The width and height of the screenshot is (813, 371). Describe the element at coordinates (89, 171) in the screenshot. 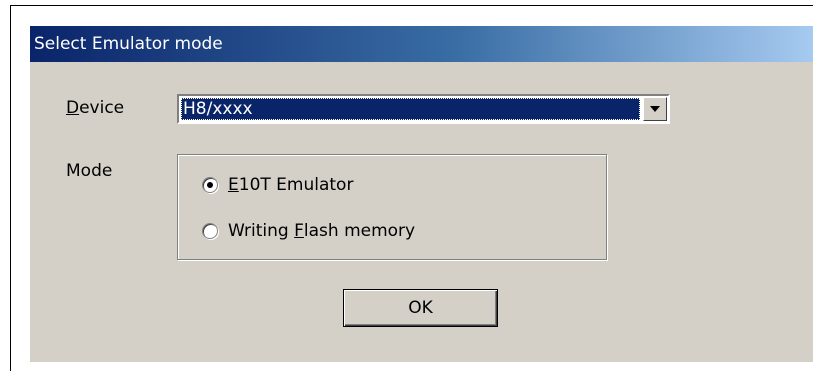

I see `mode-label: Mode` at that location.